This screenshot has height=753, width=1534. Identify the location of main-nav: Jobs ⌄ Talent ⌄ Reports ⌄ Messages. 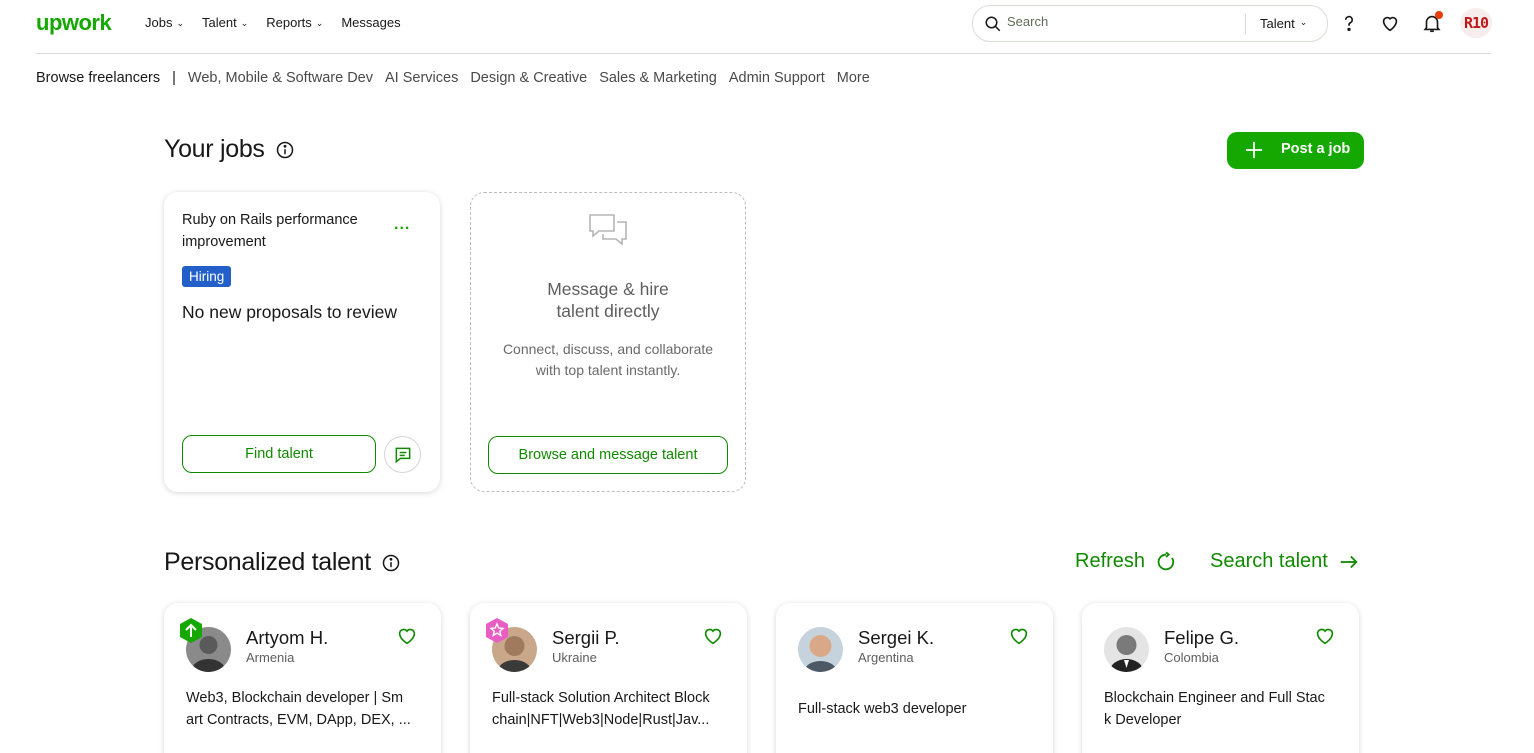
(273, 22).